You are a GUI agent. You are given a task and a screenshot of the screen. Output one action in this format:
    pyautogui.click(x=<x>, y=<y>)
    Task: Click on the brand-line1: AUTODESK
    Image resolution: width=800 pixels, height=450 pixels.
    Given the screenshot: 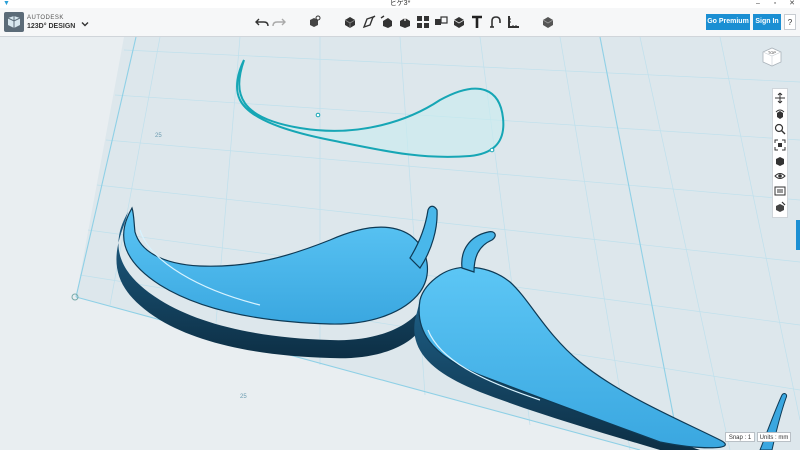 What is the action you would take?
    pyautogui.click(x=45, y=18)
    